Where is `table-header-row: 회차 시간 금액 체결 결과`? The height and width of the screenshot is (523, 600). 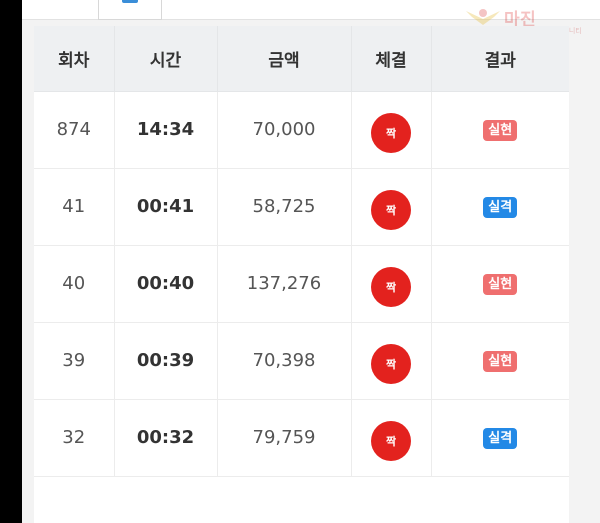
table-header-row: 회차 시간 금액 체결 결과 is located at coordinates (301, 59).